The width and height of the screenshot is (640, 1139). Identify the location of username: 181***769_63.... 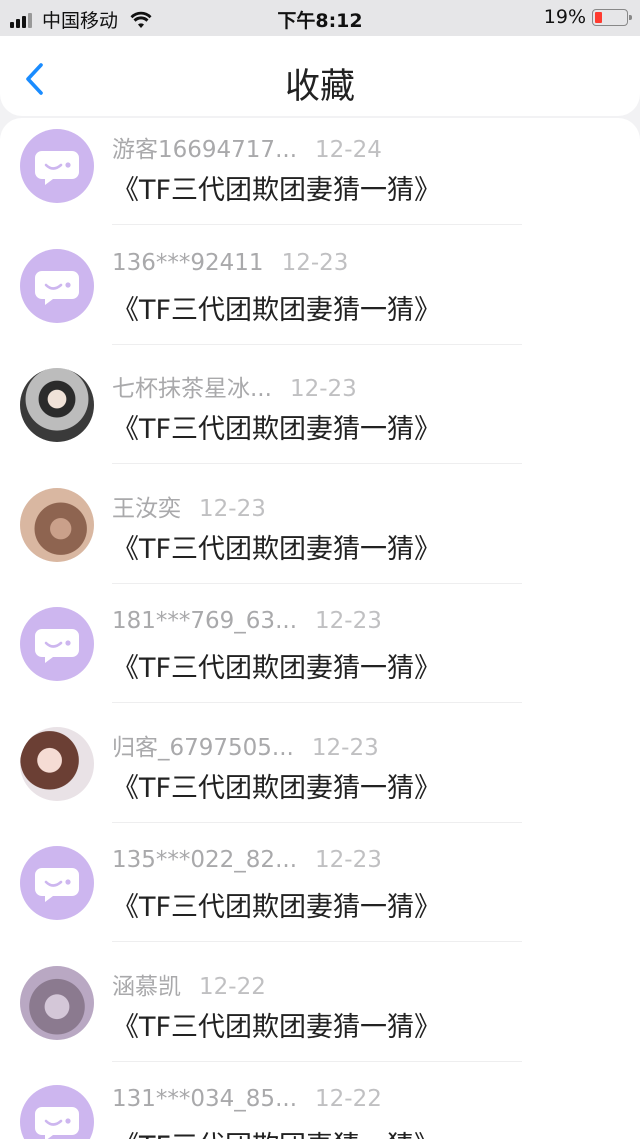
(204, 621).